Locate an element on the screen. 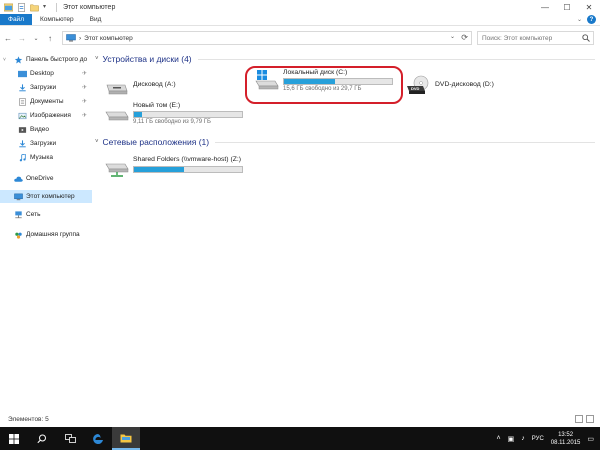 This screenshot has height=450, width=600. sidebar-item-downloads: Загрузки ✈ is located at coordinates (46, 87).